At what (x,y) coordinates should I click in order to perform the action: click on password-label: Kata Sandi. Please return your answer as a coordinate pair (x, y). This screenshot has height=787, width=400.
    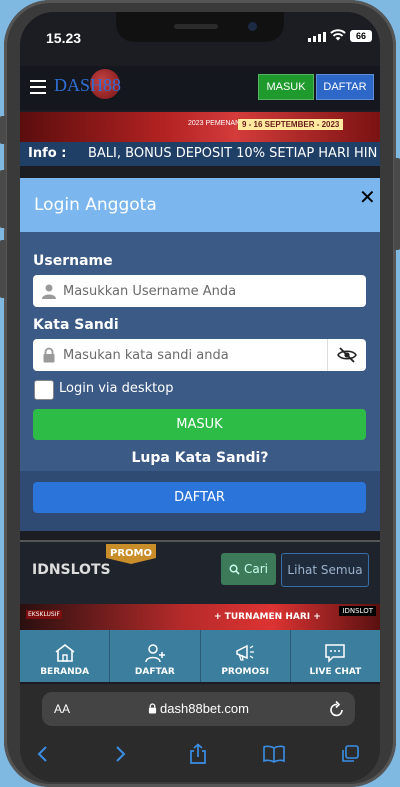
    Looking at the image, I should click on (76, 325).